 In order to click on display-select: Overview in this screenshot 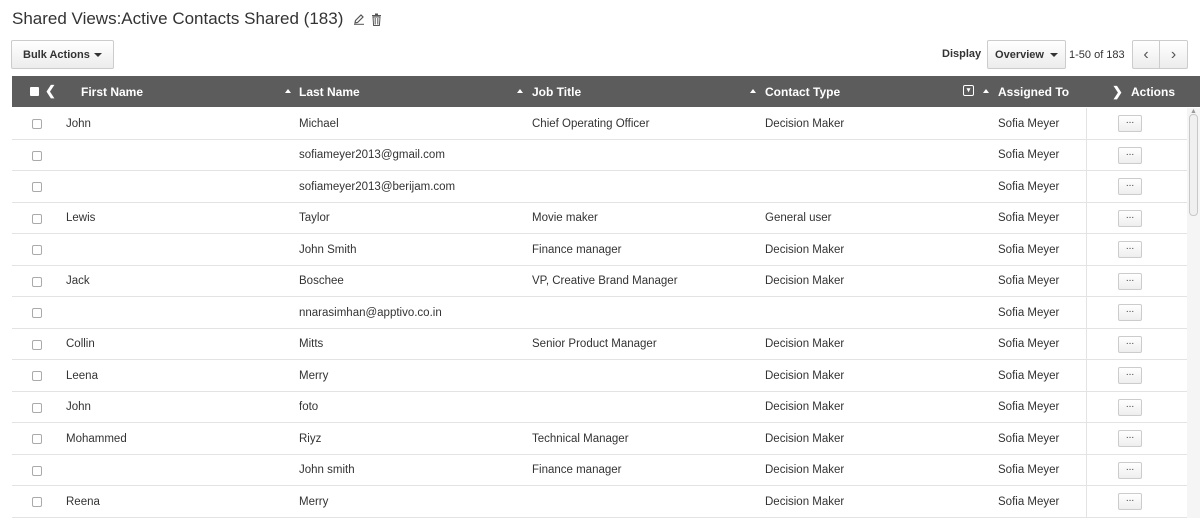, I will do `click(1026, 54)`.